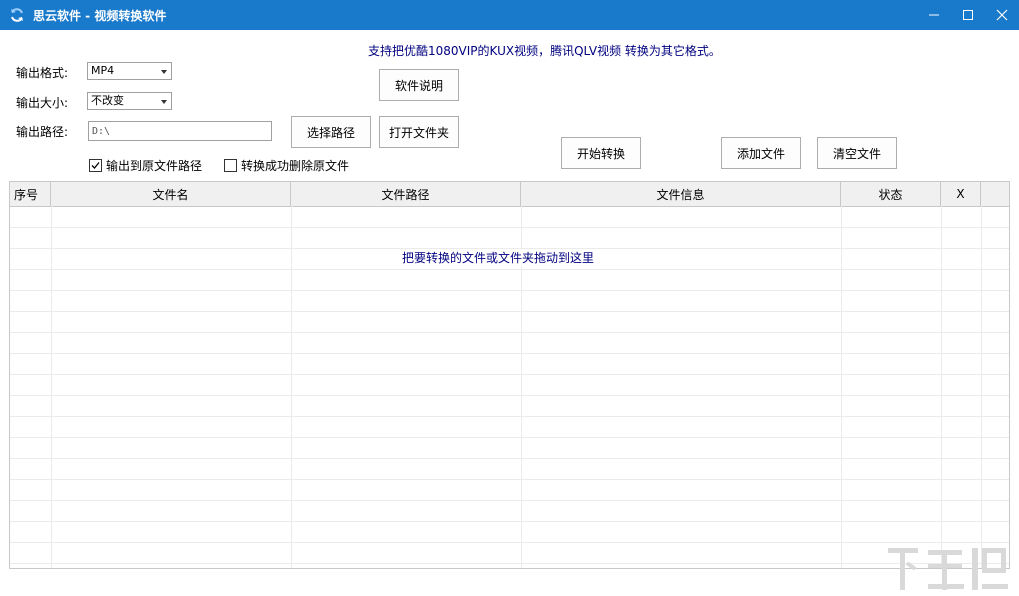 This screenshot has width=1019, height=596. I want to click on col-index: 序号, so click(30, 194).